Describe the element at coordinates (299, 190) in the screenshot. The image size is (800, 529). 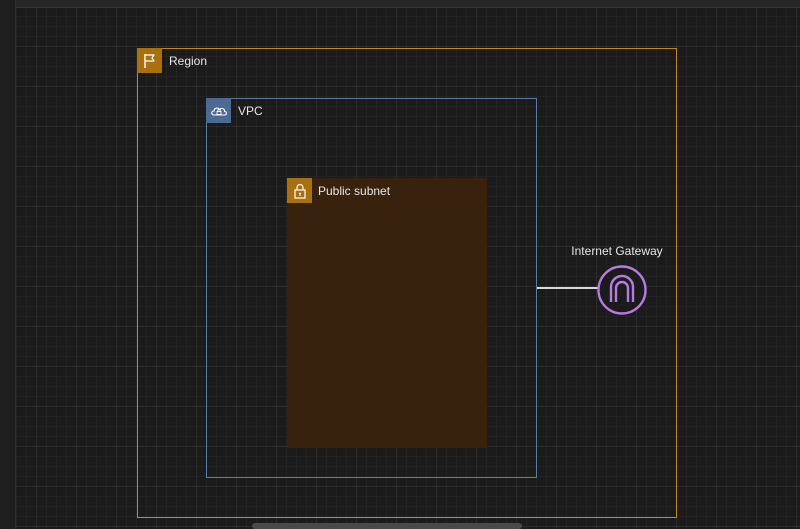
I see `padlock-icon` at that location.